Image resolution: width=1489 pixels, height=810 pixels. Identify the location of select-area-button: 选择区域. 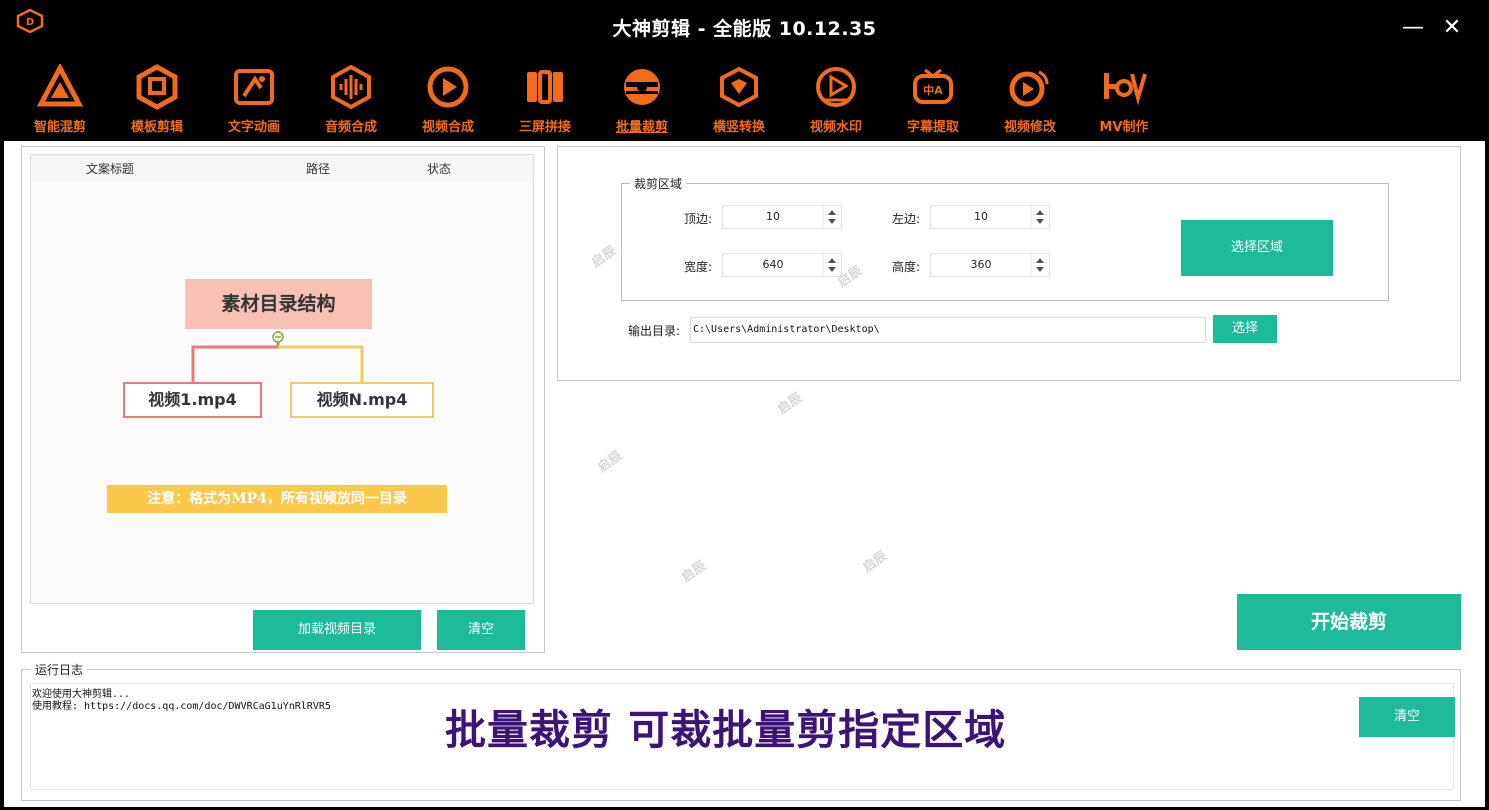
(1257, 248).